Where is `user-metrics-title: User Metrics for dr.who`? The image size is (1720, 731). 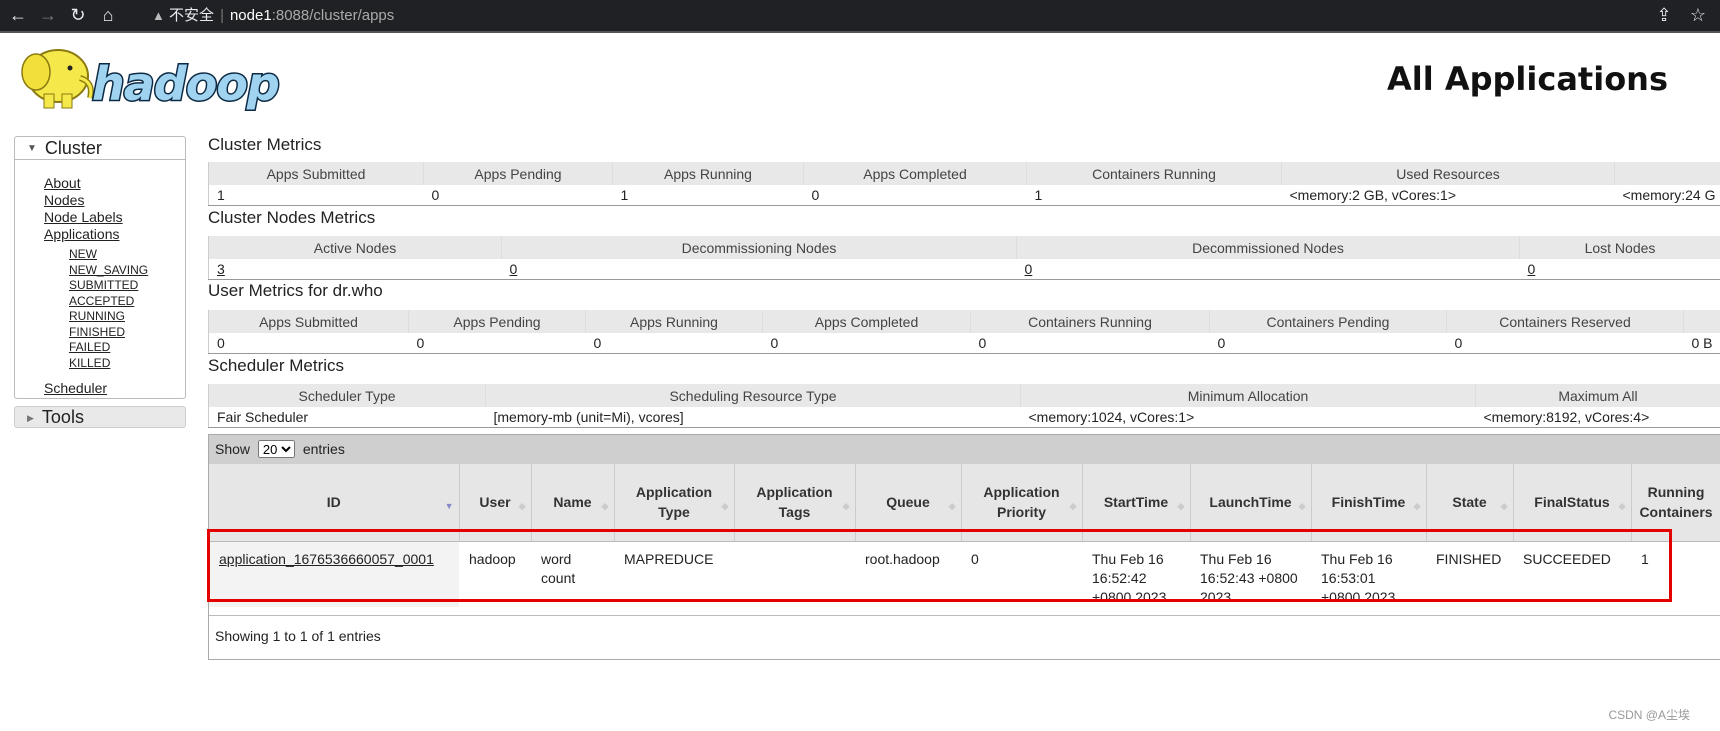
user-metrics-title: User Metrics for dr.who is located at coordinates (295, 290).